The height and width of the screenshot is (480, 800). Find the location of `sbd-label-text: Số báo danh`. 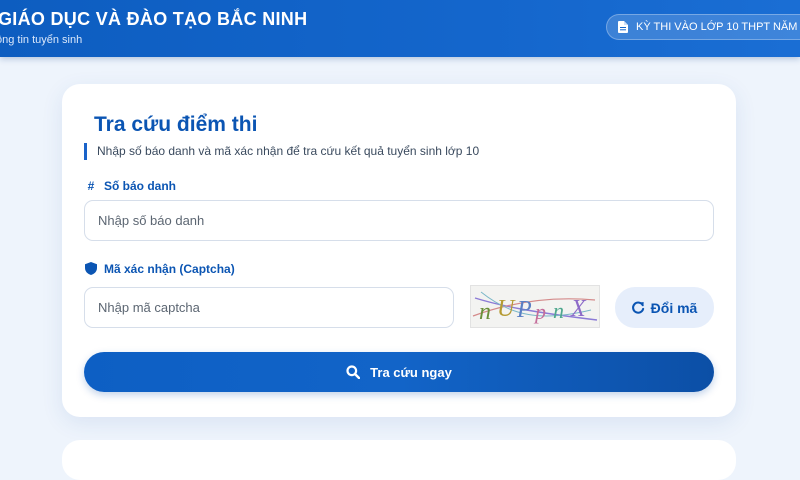

sbd-label-text: Số báo danh is located at coordinates (140, 186).